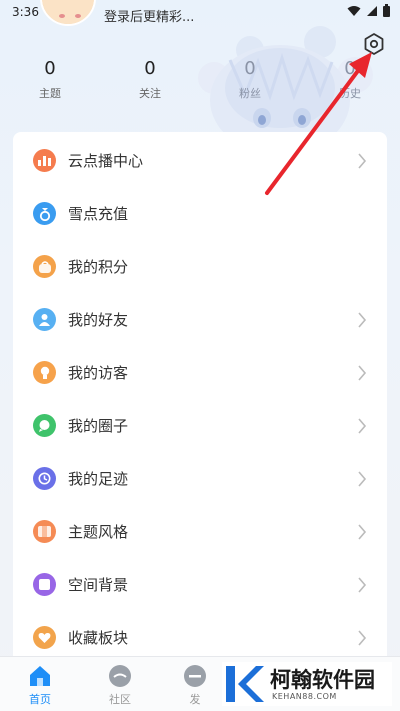 This screenshot has width=400, height=711. Describe the element at coordinates (200, 584) in the screenshot. I see `menu-item-space-background: 空间背景` at that location.